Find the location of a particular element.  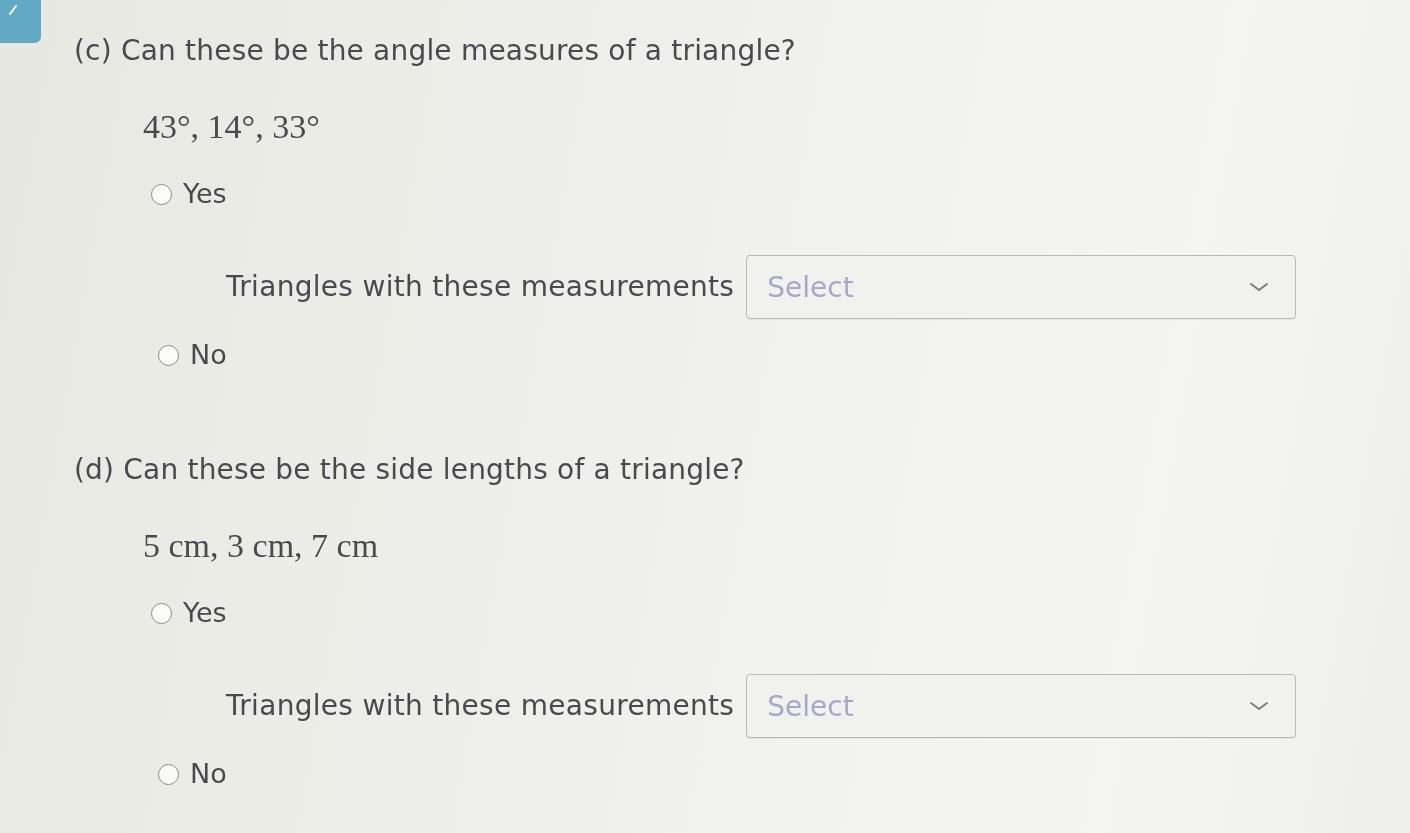

question-heading: (d) Can these be the side lengths of a triangle? is located at coordinates (409, 470).